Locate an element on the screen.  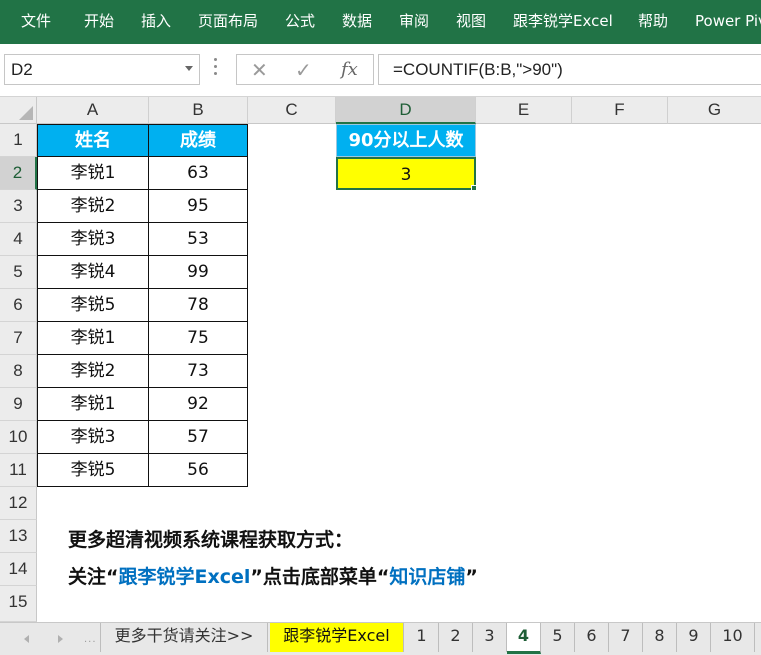
ribbon-tab-home: 开始 is located at coordinates (99, 22).